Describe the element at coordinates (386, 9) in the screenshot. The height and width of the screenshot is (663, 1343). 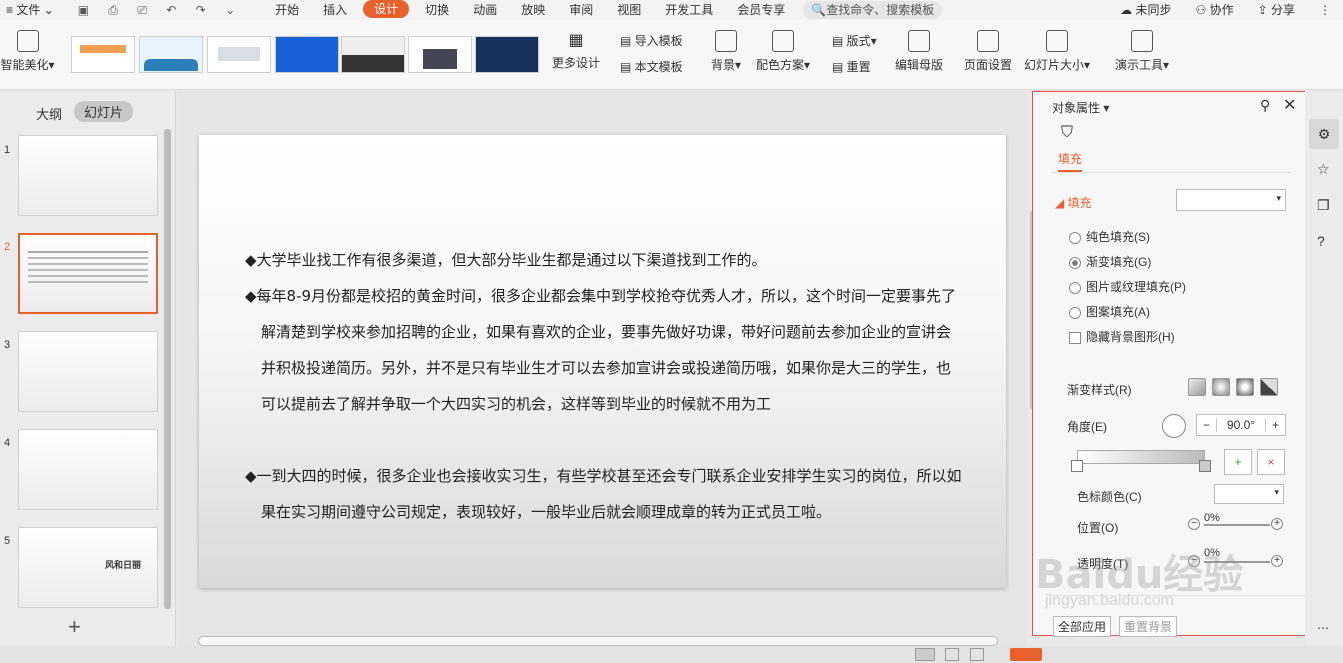
I see `tab-2: 设计` at that location.